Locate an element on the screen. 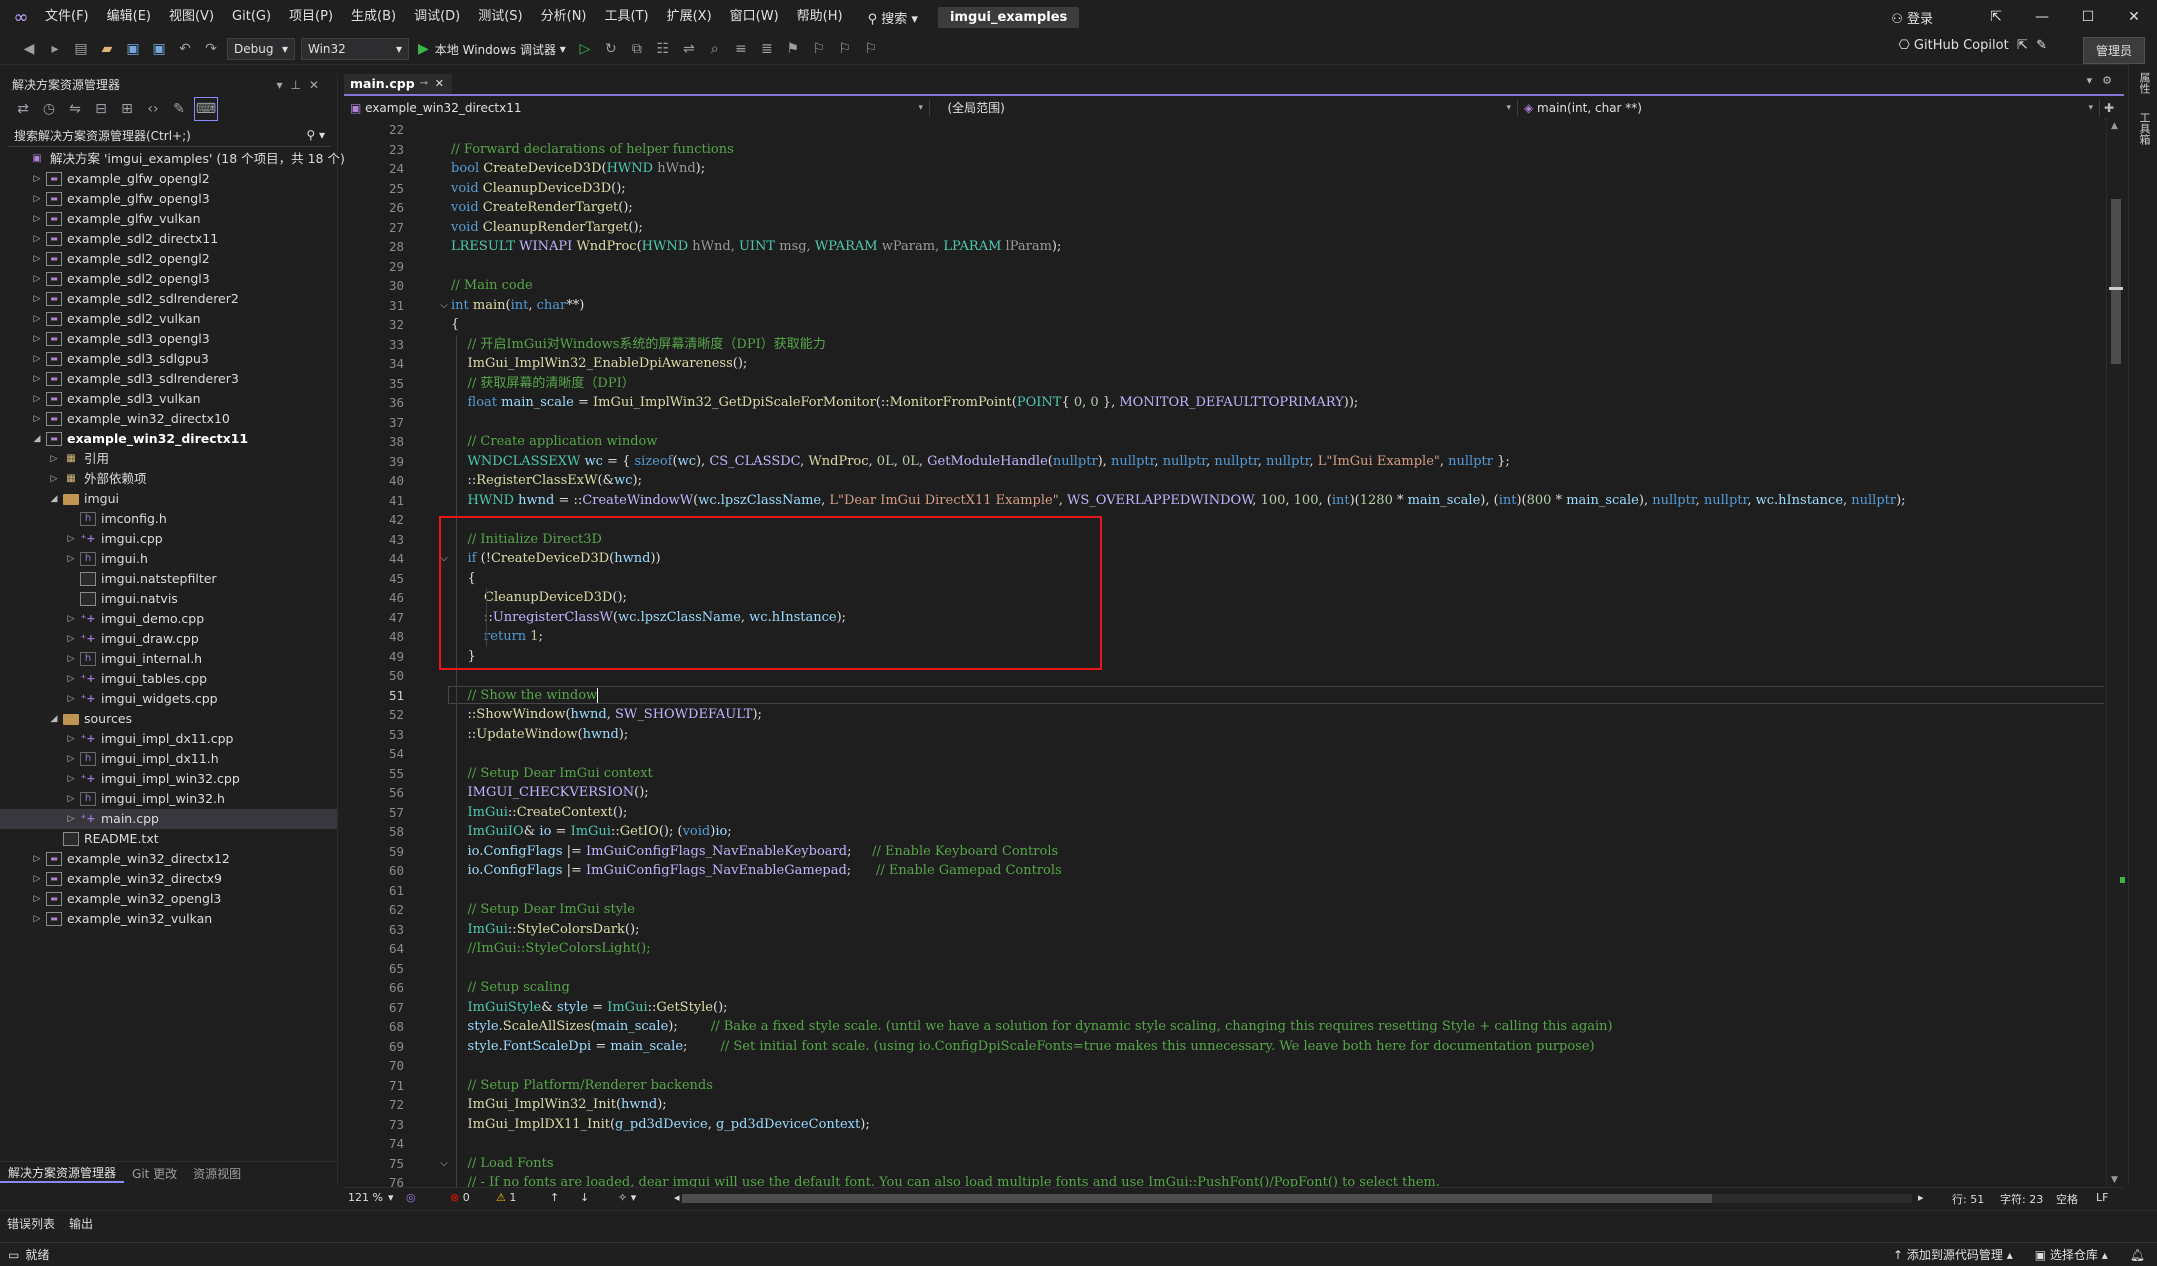 This screenshot has height=1266, width=2157. code-line: 30 // Main code is located at coordinates (1224, 286).